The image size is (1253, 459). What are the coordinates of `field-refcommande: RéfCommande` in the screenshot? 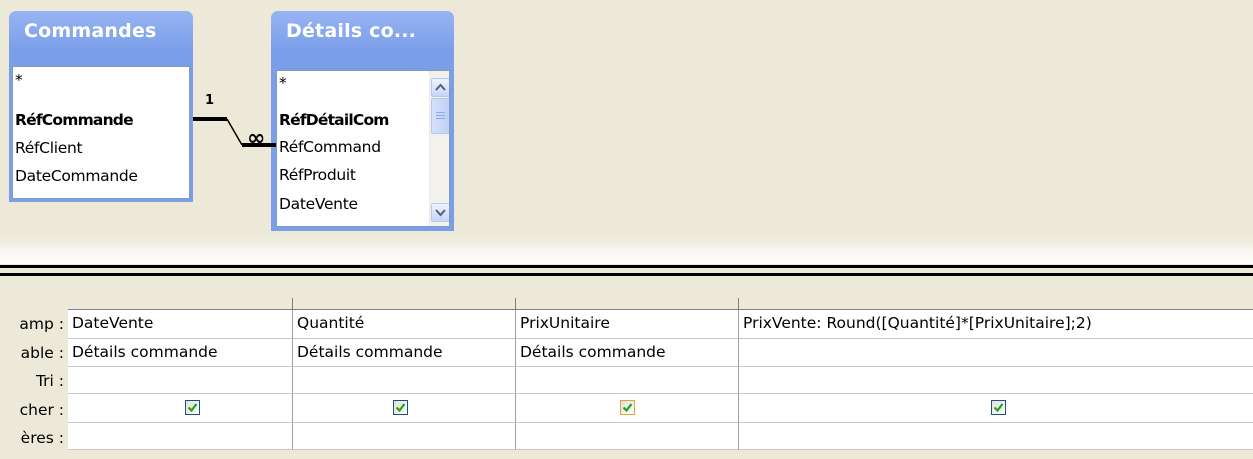 It's located at (74, 120).